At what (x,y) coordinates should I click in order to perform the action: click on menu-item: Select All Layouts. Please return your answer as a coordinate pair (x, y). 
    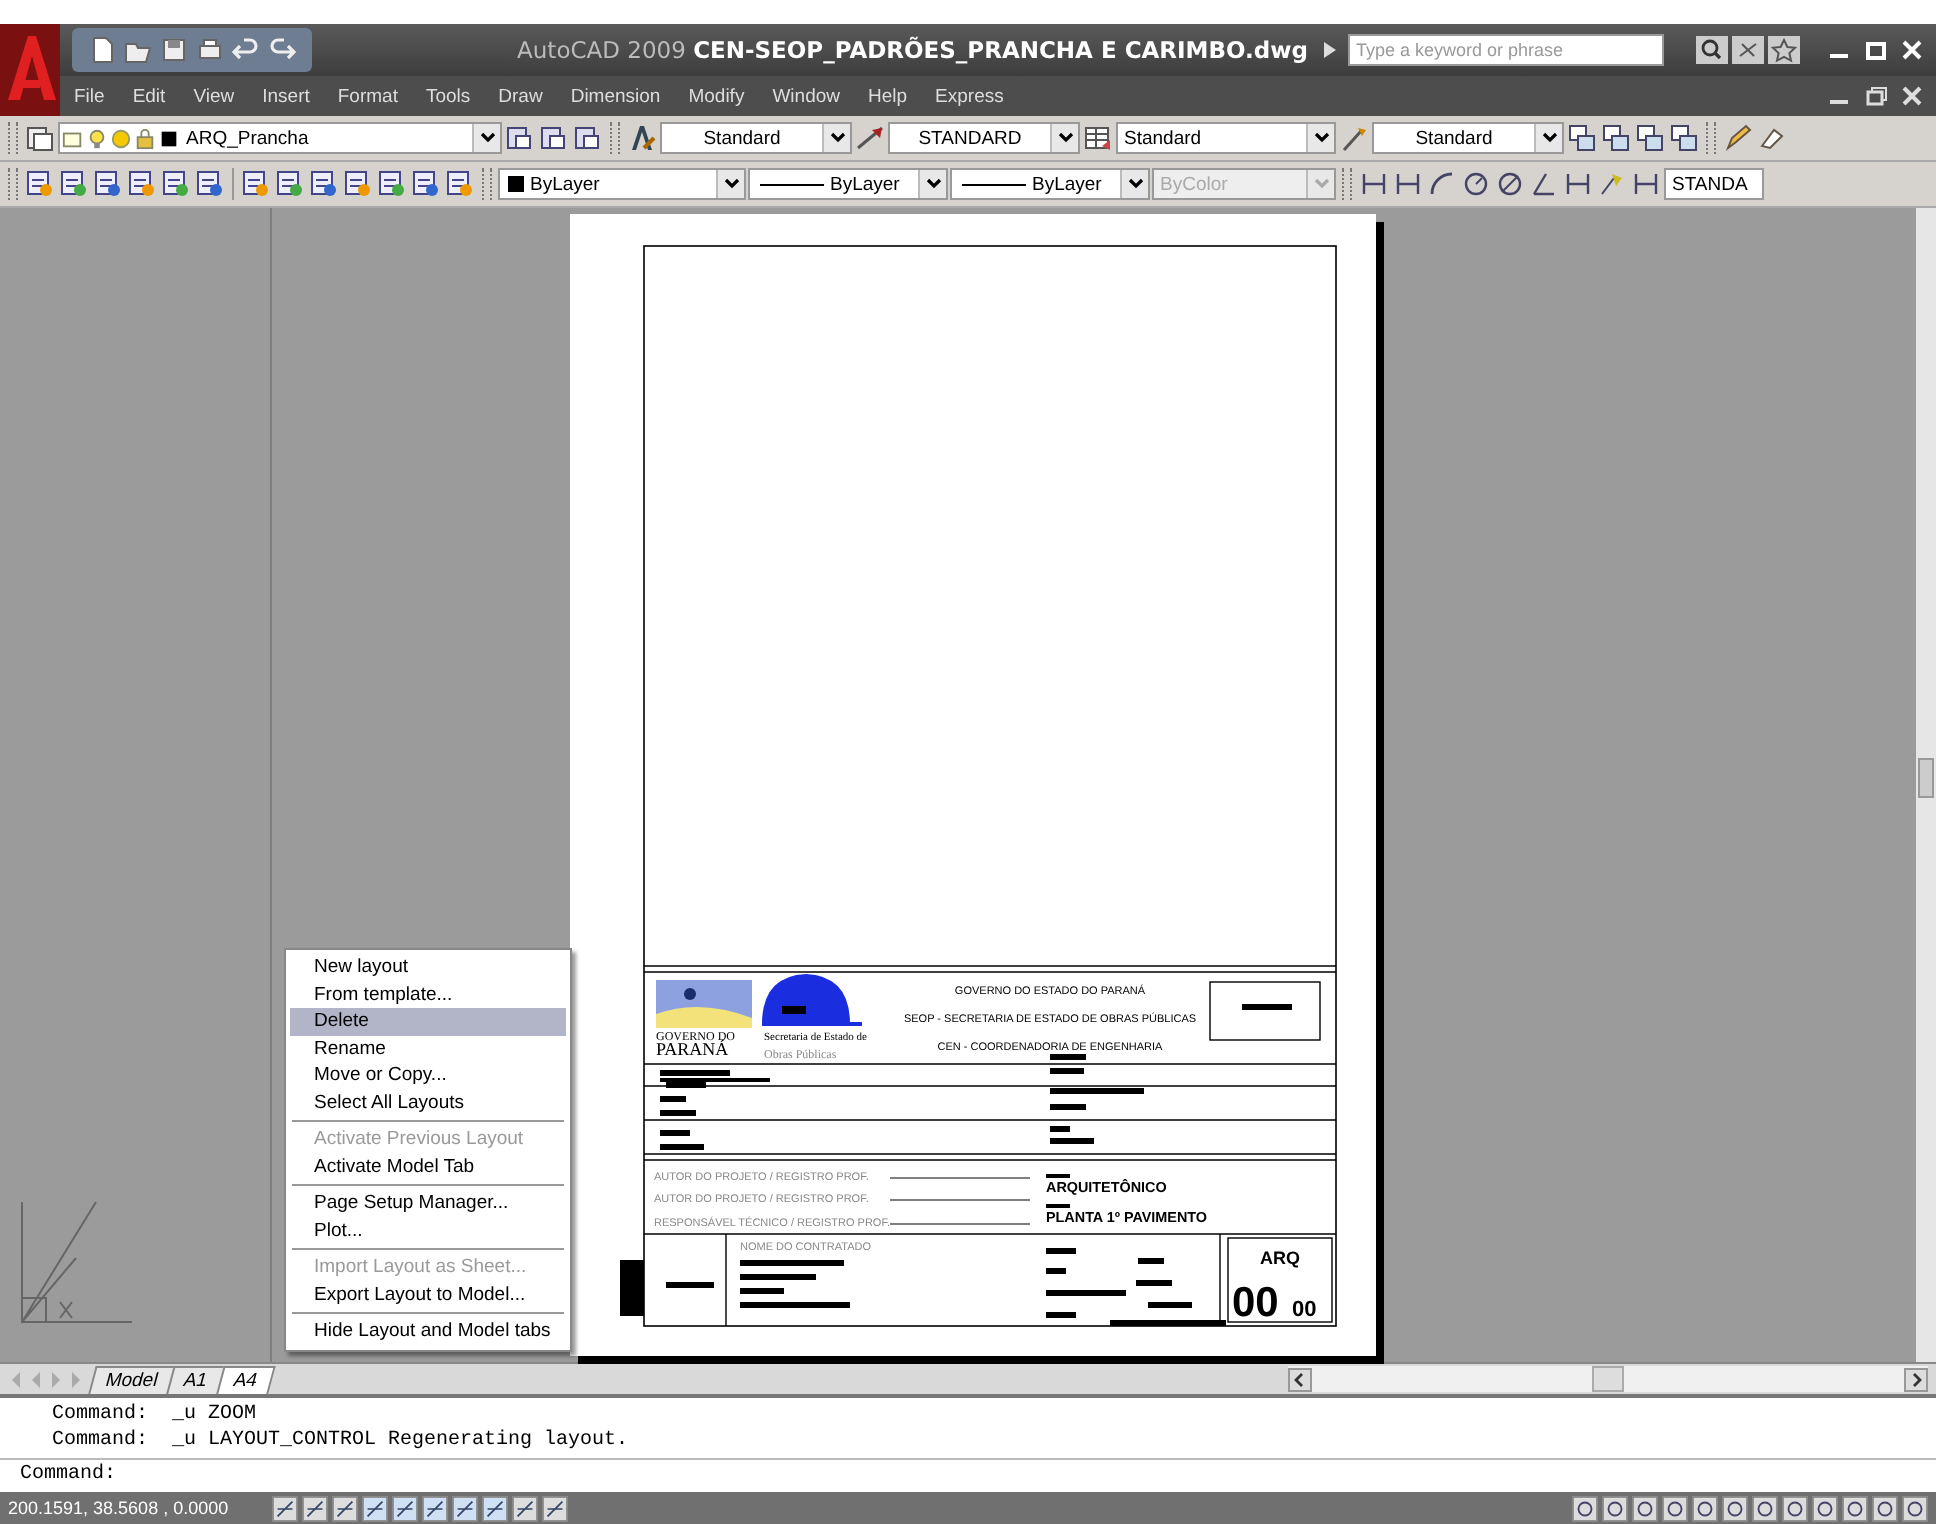
    Looking at the image, I should click on (428, 1102).